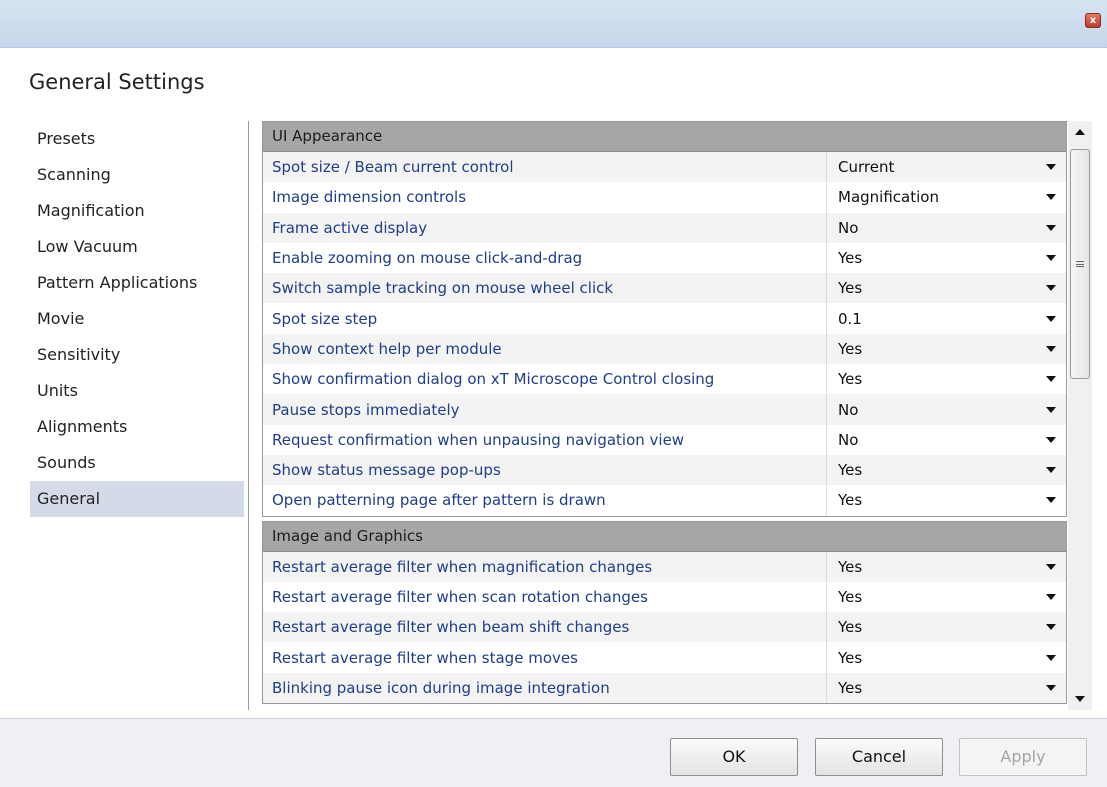  I want to click on setting-label: Restart average filter when stage moves, so click(545, 657).